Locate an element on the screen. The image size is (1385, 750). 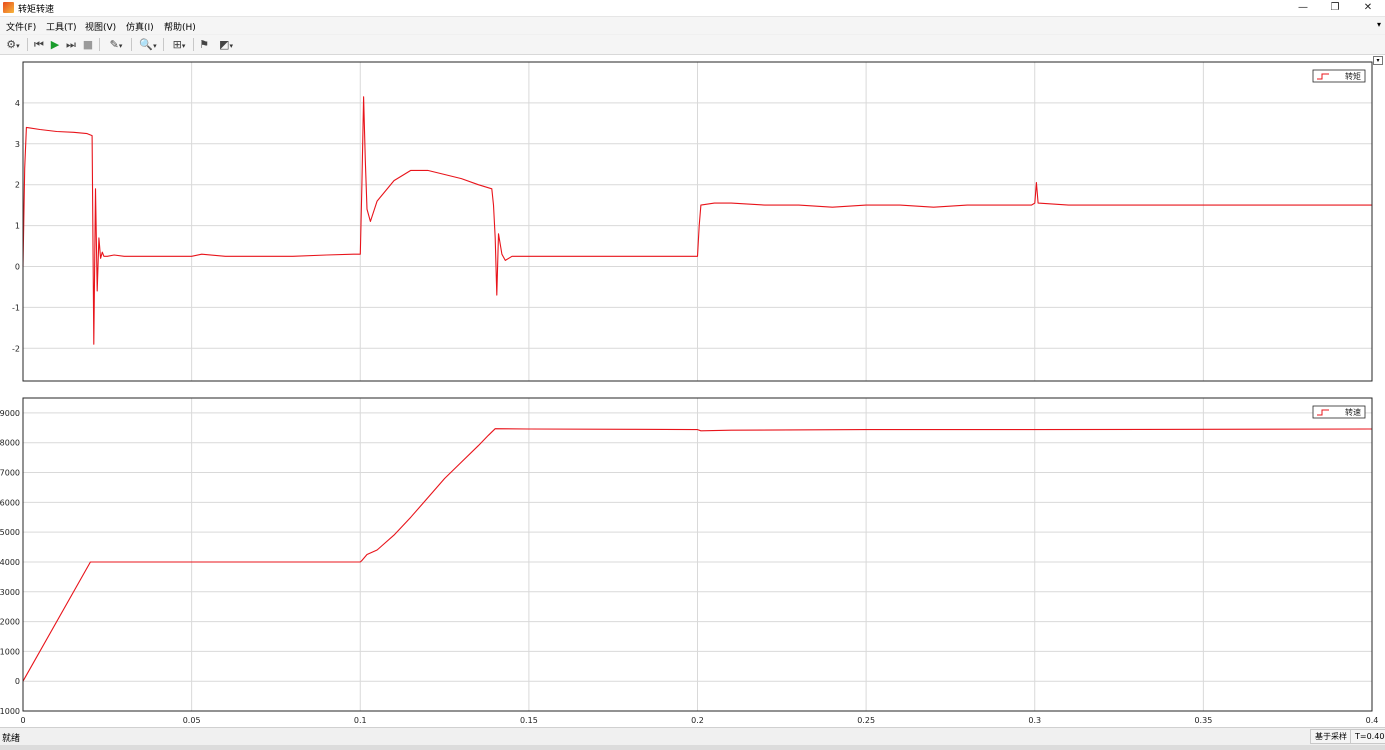
menu-overflow-icon: ▾ is located at coordinates (1379, 24).